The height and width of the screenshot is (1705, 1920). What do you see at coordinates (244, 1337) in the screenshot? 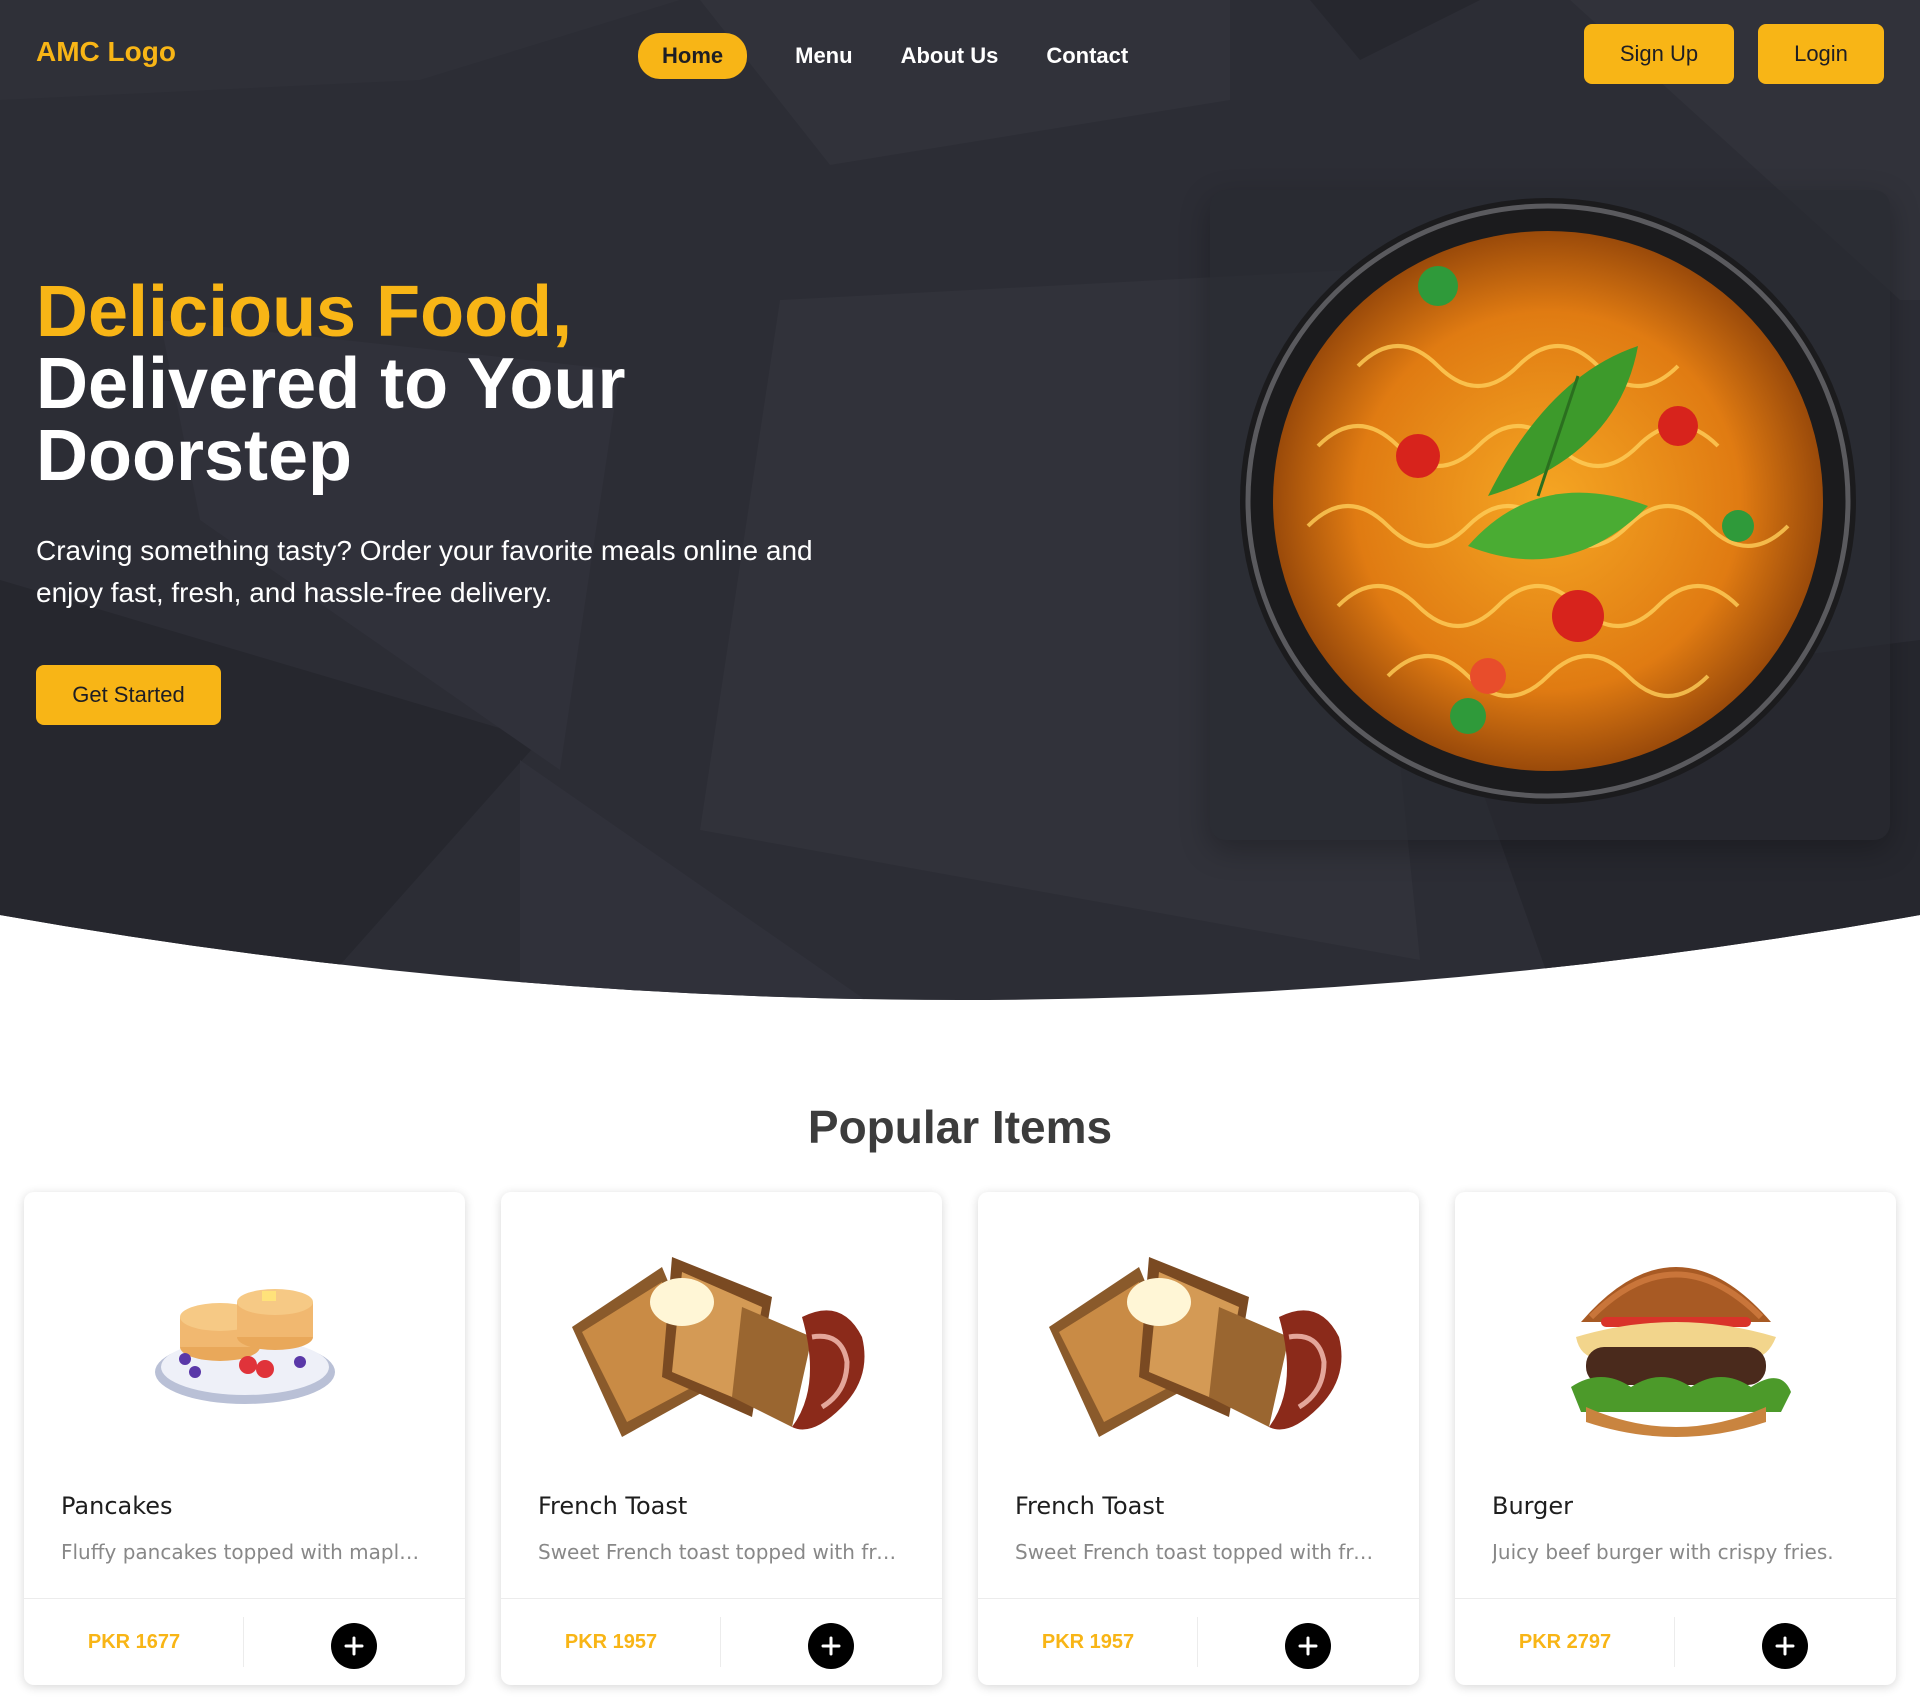
I see `pancakes-image` at bounding box center [244, 1337].